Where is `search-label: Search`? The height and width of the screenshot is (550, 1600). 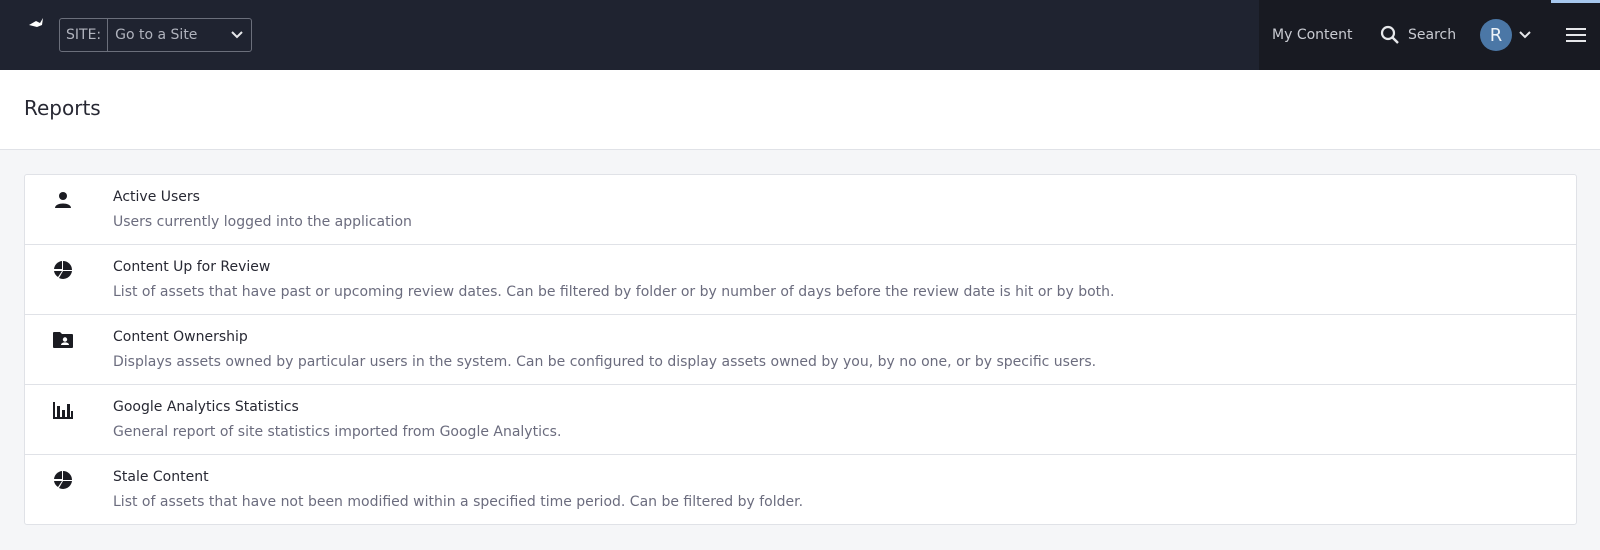 search-label: Search is located at coordinates (1432, 35).